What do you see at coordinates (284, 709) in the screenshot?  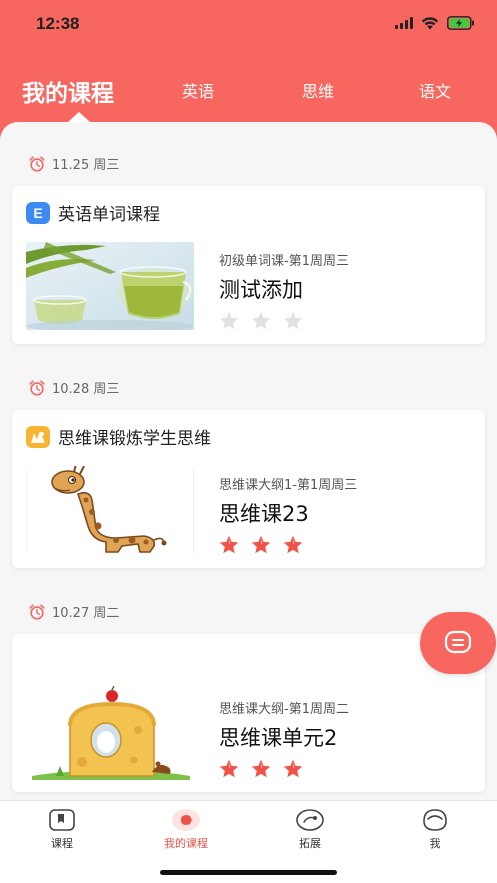 I see `lesson-subtitle: 思维课大纲-第1周周二` at bounding box center [284, 709].